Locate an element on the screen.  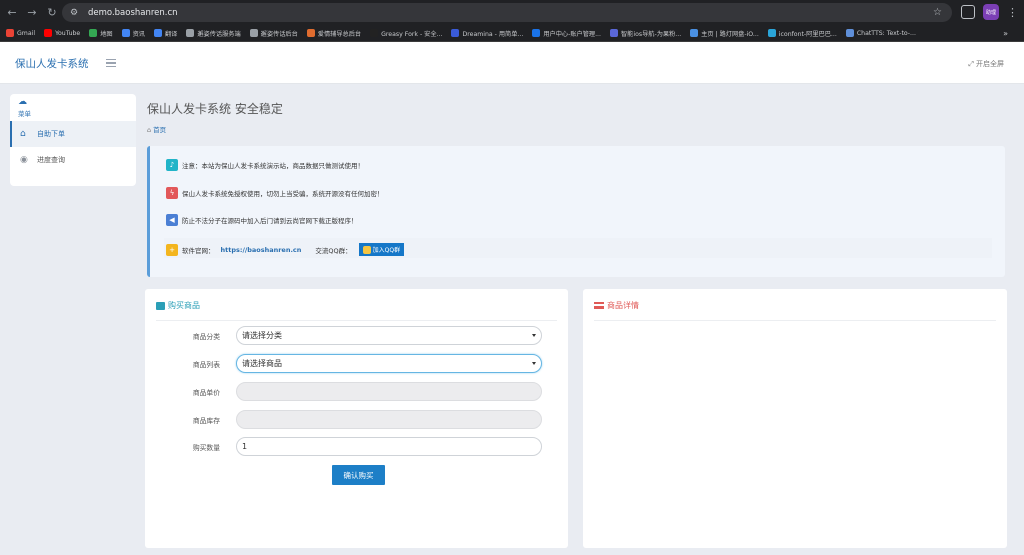
confirm-purchase-button: 确认购买 is located at coordinates (358, 475).